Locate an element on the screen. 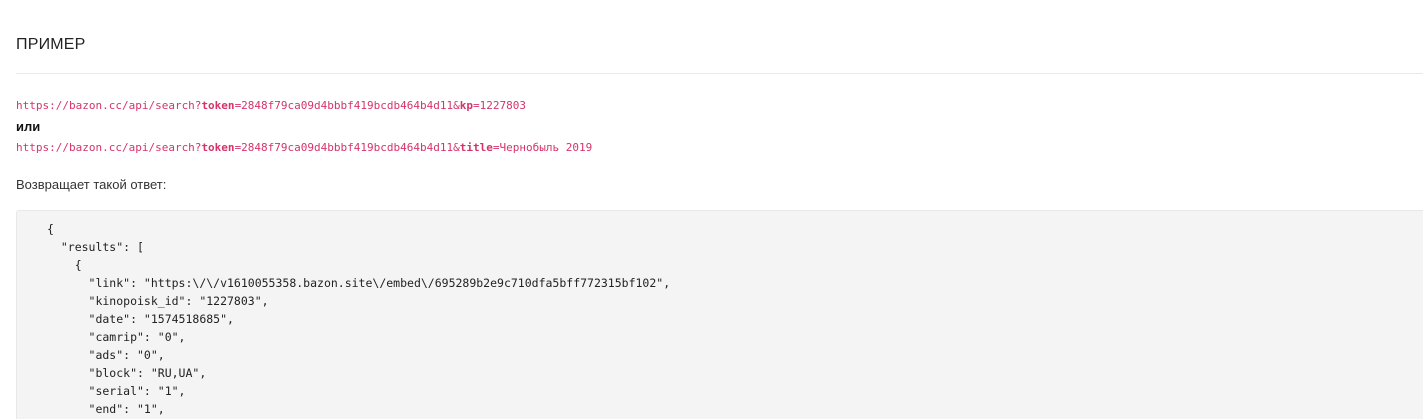  response-intro-text: Возвращает такой ответ: is located at coordinates (91, 184).